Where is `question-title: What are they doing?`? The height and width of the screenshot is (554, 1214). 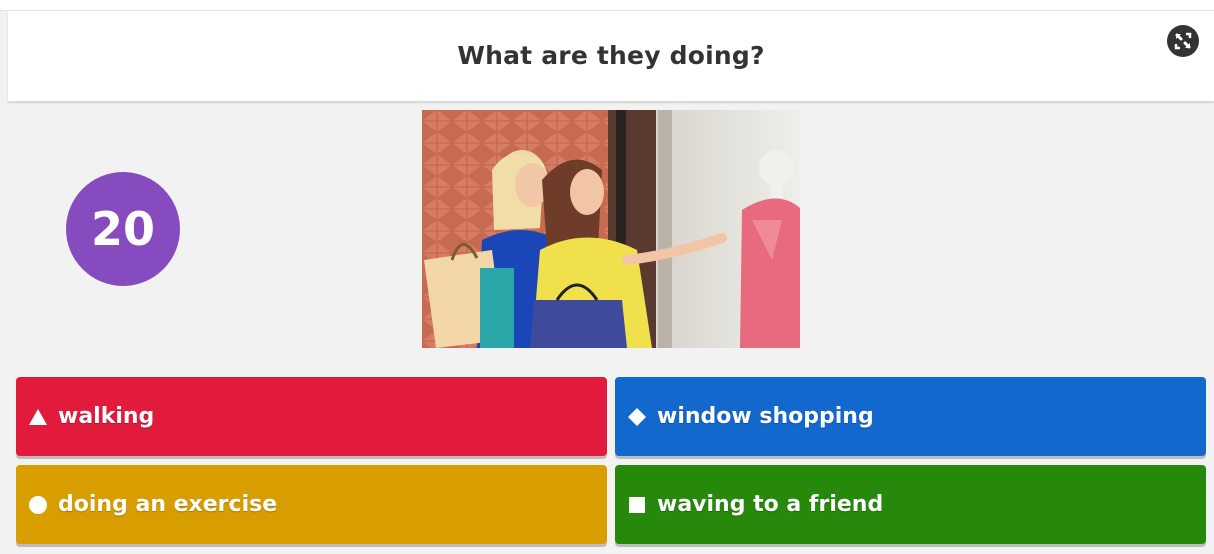 question-title: What are they doing? is located at coordinates (611, 55).